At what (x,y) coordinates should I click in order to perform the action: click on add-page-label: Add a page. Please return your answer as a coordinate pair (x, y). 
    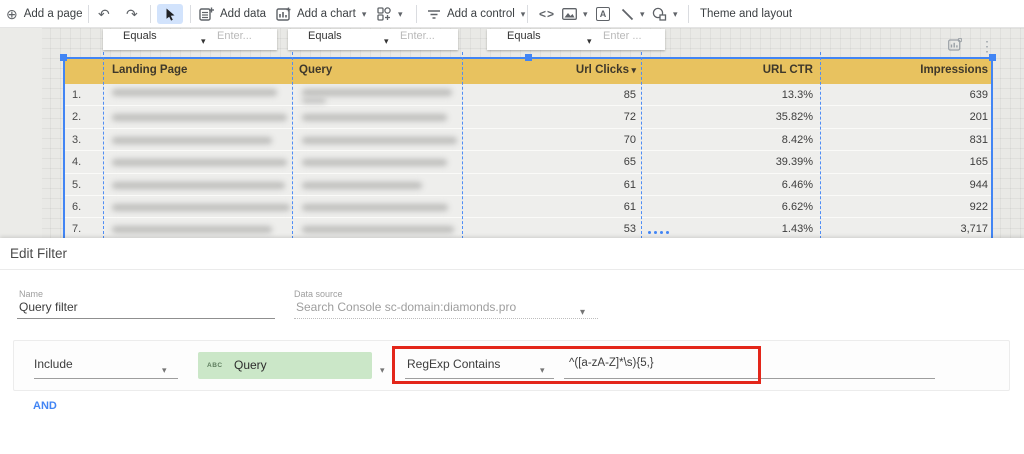
    Looking at the image, I should click on (53, 14).